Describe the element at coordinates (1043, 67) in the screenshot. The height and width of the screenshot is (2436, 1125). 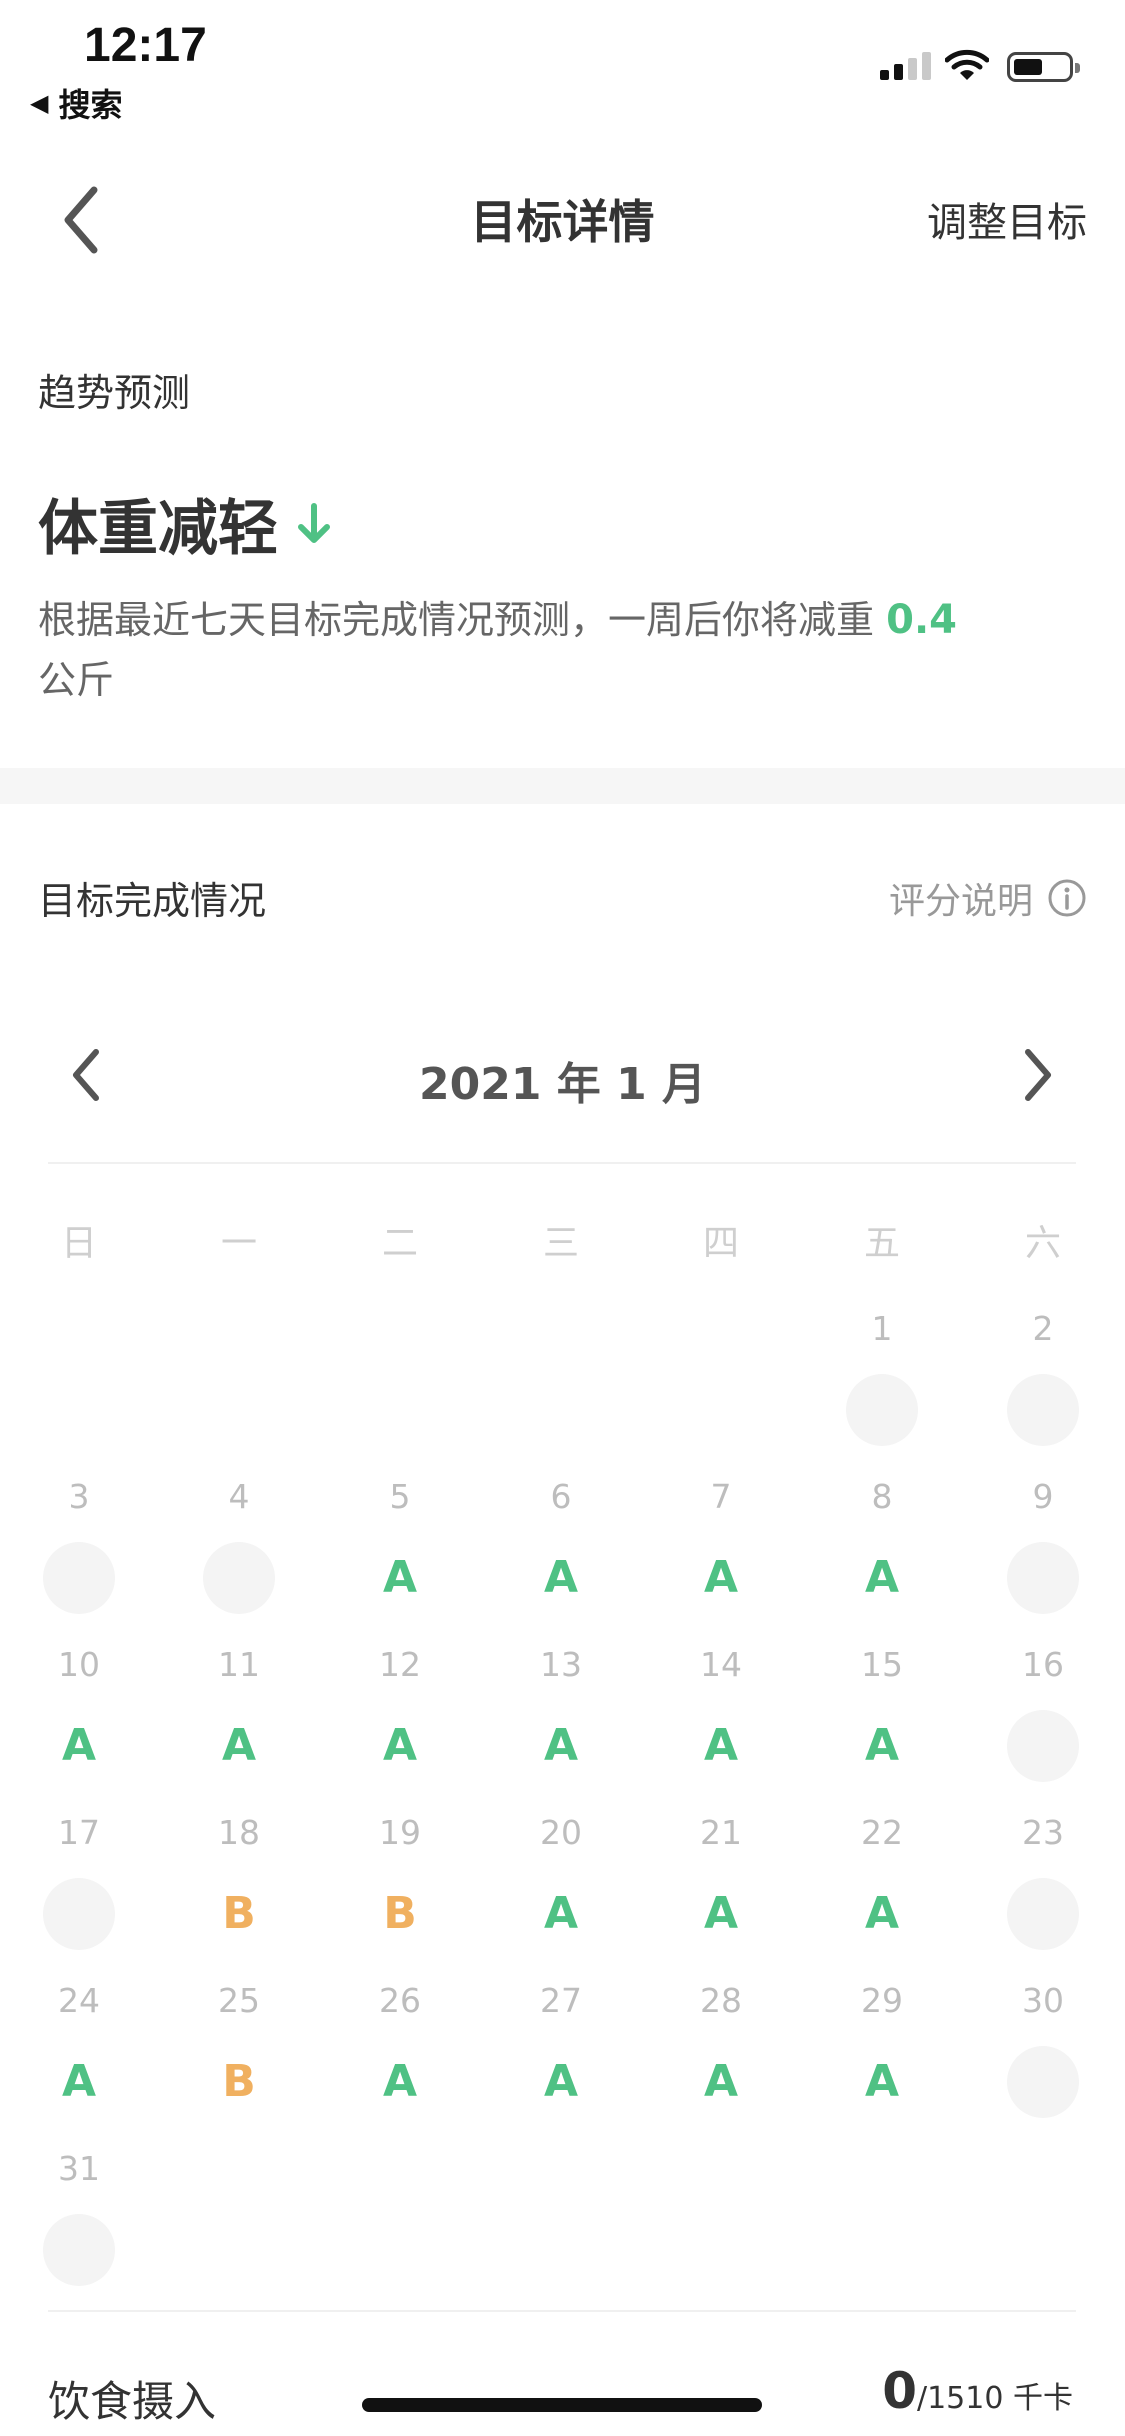
I see `battery-icon` at that location.